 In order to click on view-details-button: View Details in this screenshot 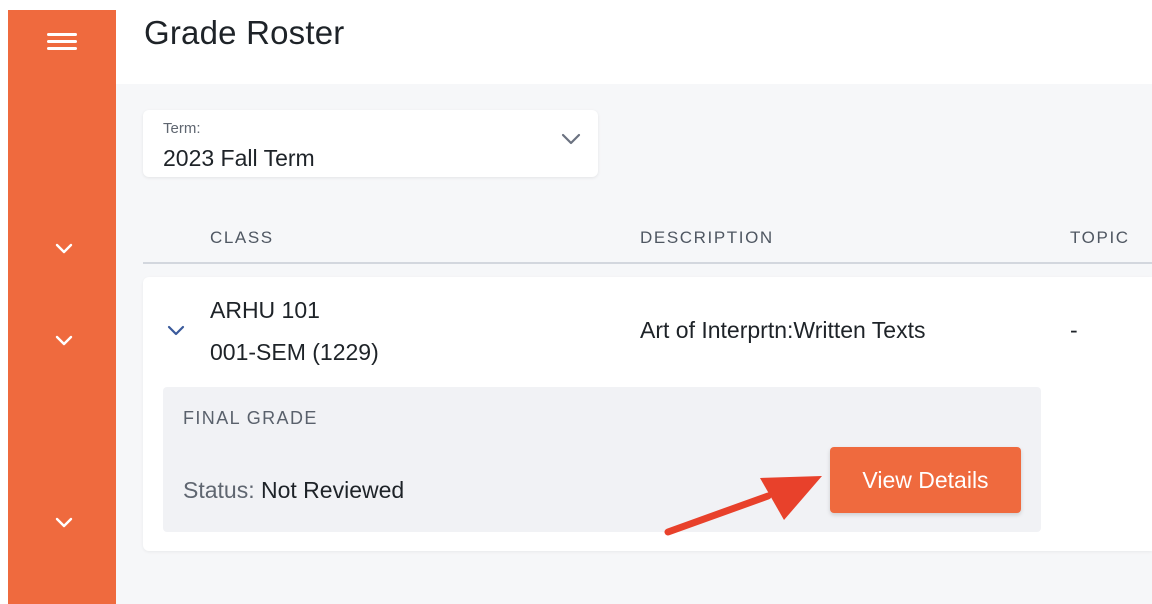, I will do `click(925, 480)`.